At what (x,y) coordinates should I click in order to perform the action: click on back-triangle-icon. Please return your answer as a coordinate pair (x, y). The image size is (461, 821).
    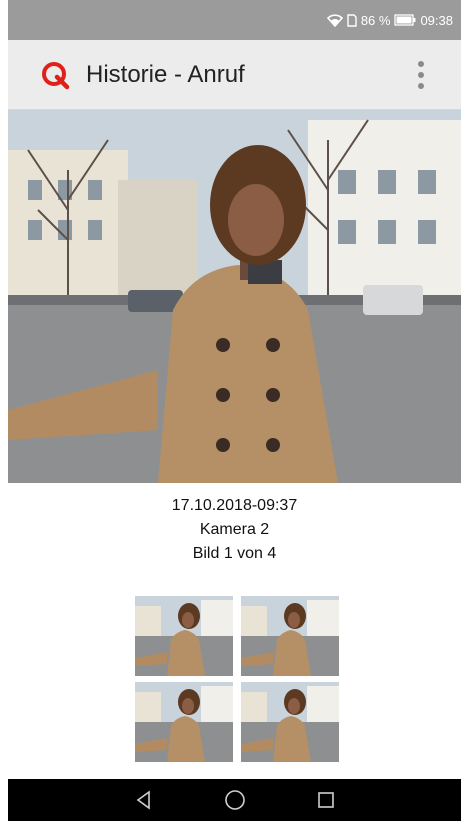
    Looking at the image, I should click on (144, 800).